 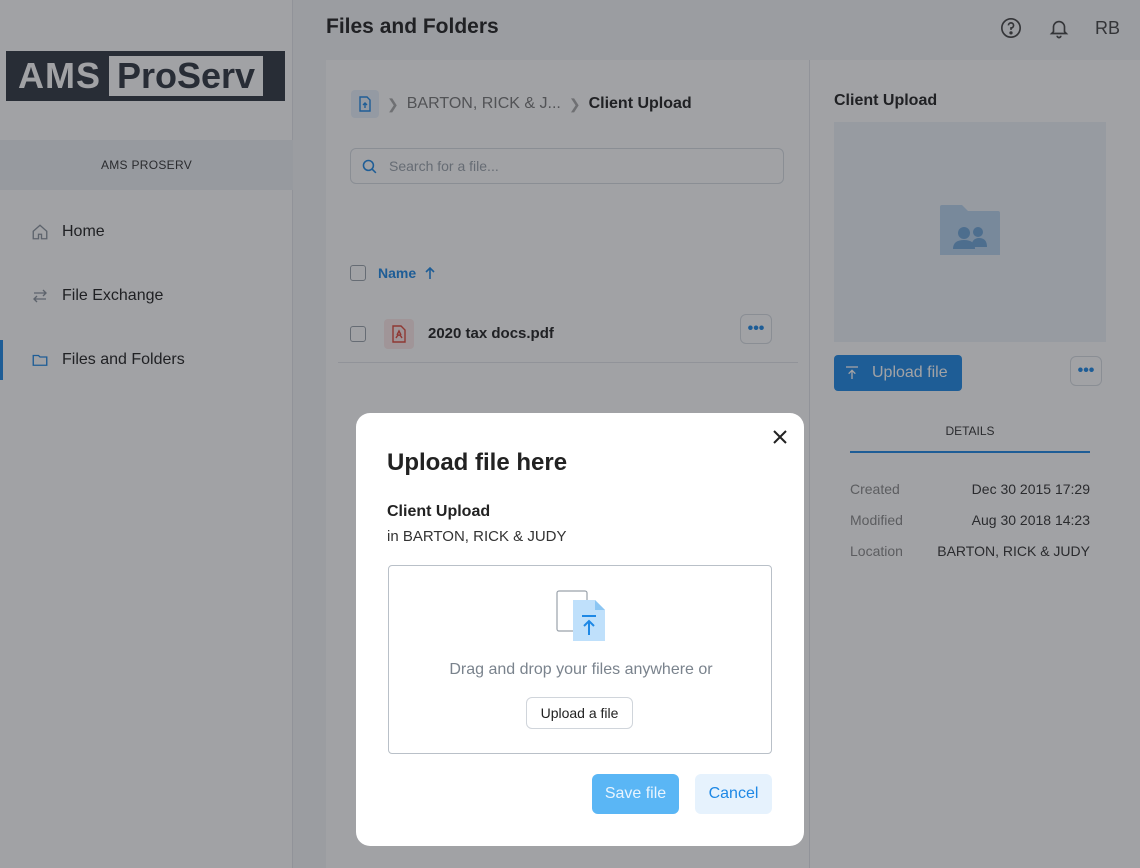 What do you see at coordinates (581, 669) in the screenshot?
I see `dropzone-text: Drag and drop your files anywhere or` at bounding box center [581, 669].